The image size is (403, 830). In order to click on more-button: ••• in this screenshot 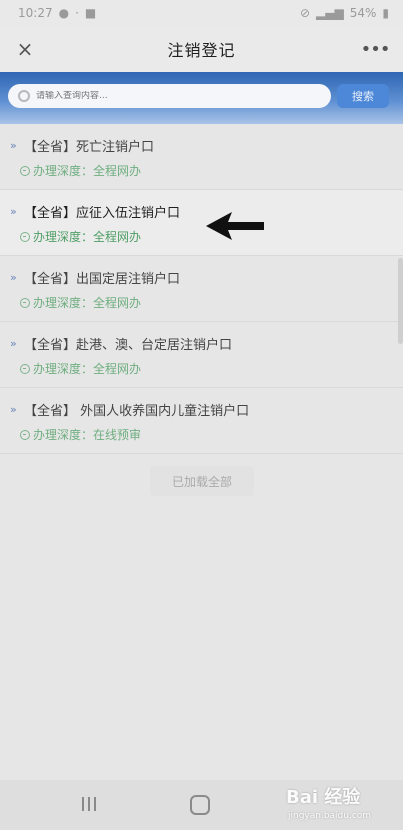, I will do `click(375, 49)`.